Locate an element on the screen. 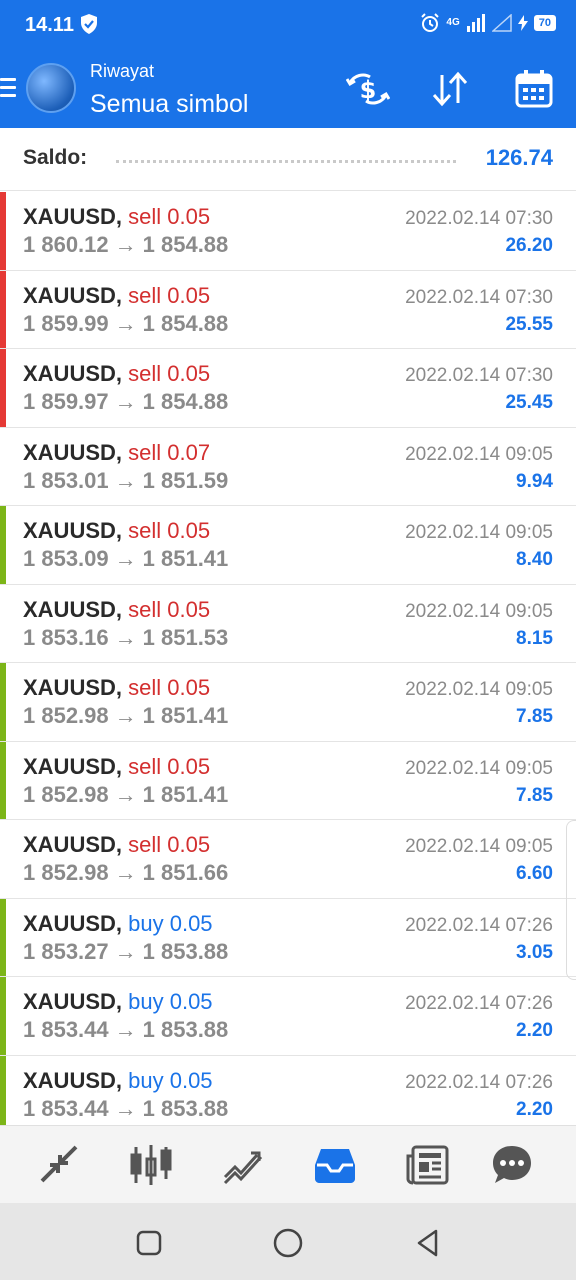 This screenshot has width=576, height=1280. status-bar: 14.11 4G 70 is located at coordinates (288, 25).